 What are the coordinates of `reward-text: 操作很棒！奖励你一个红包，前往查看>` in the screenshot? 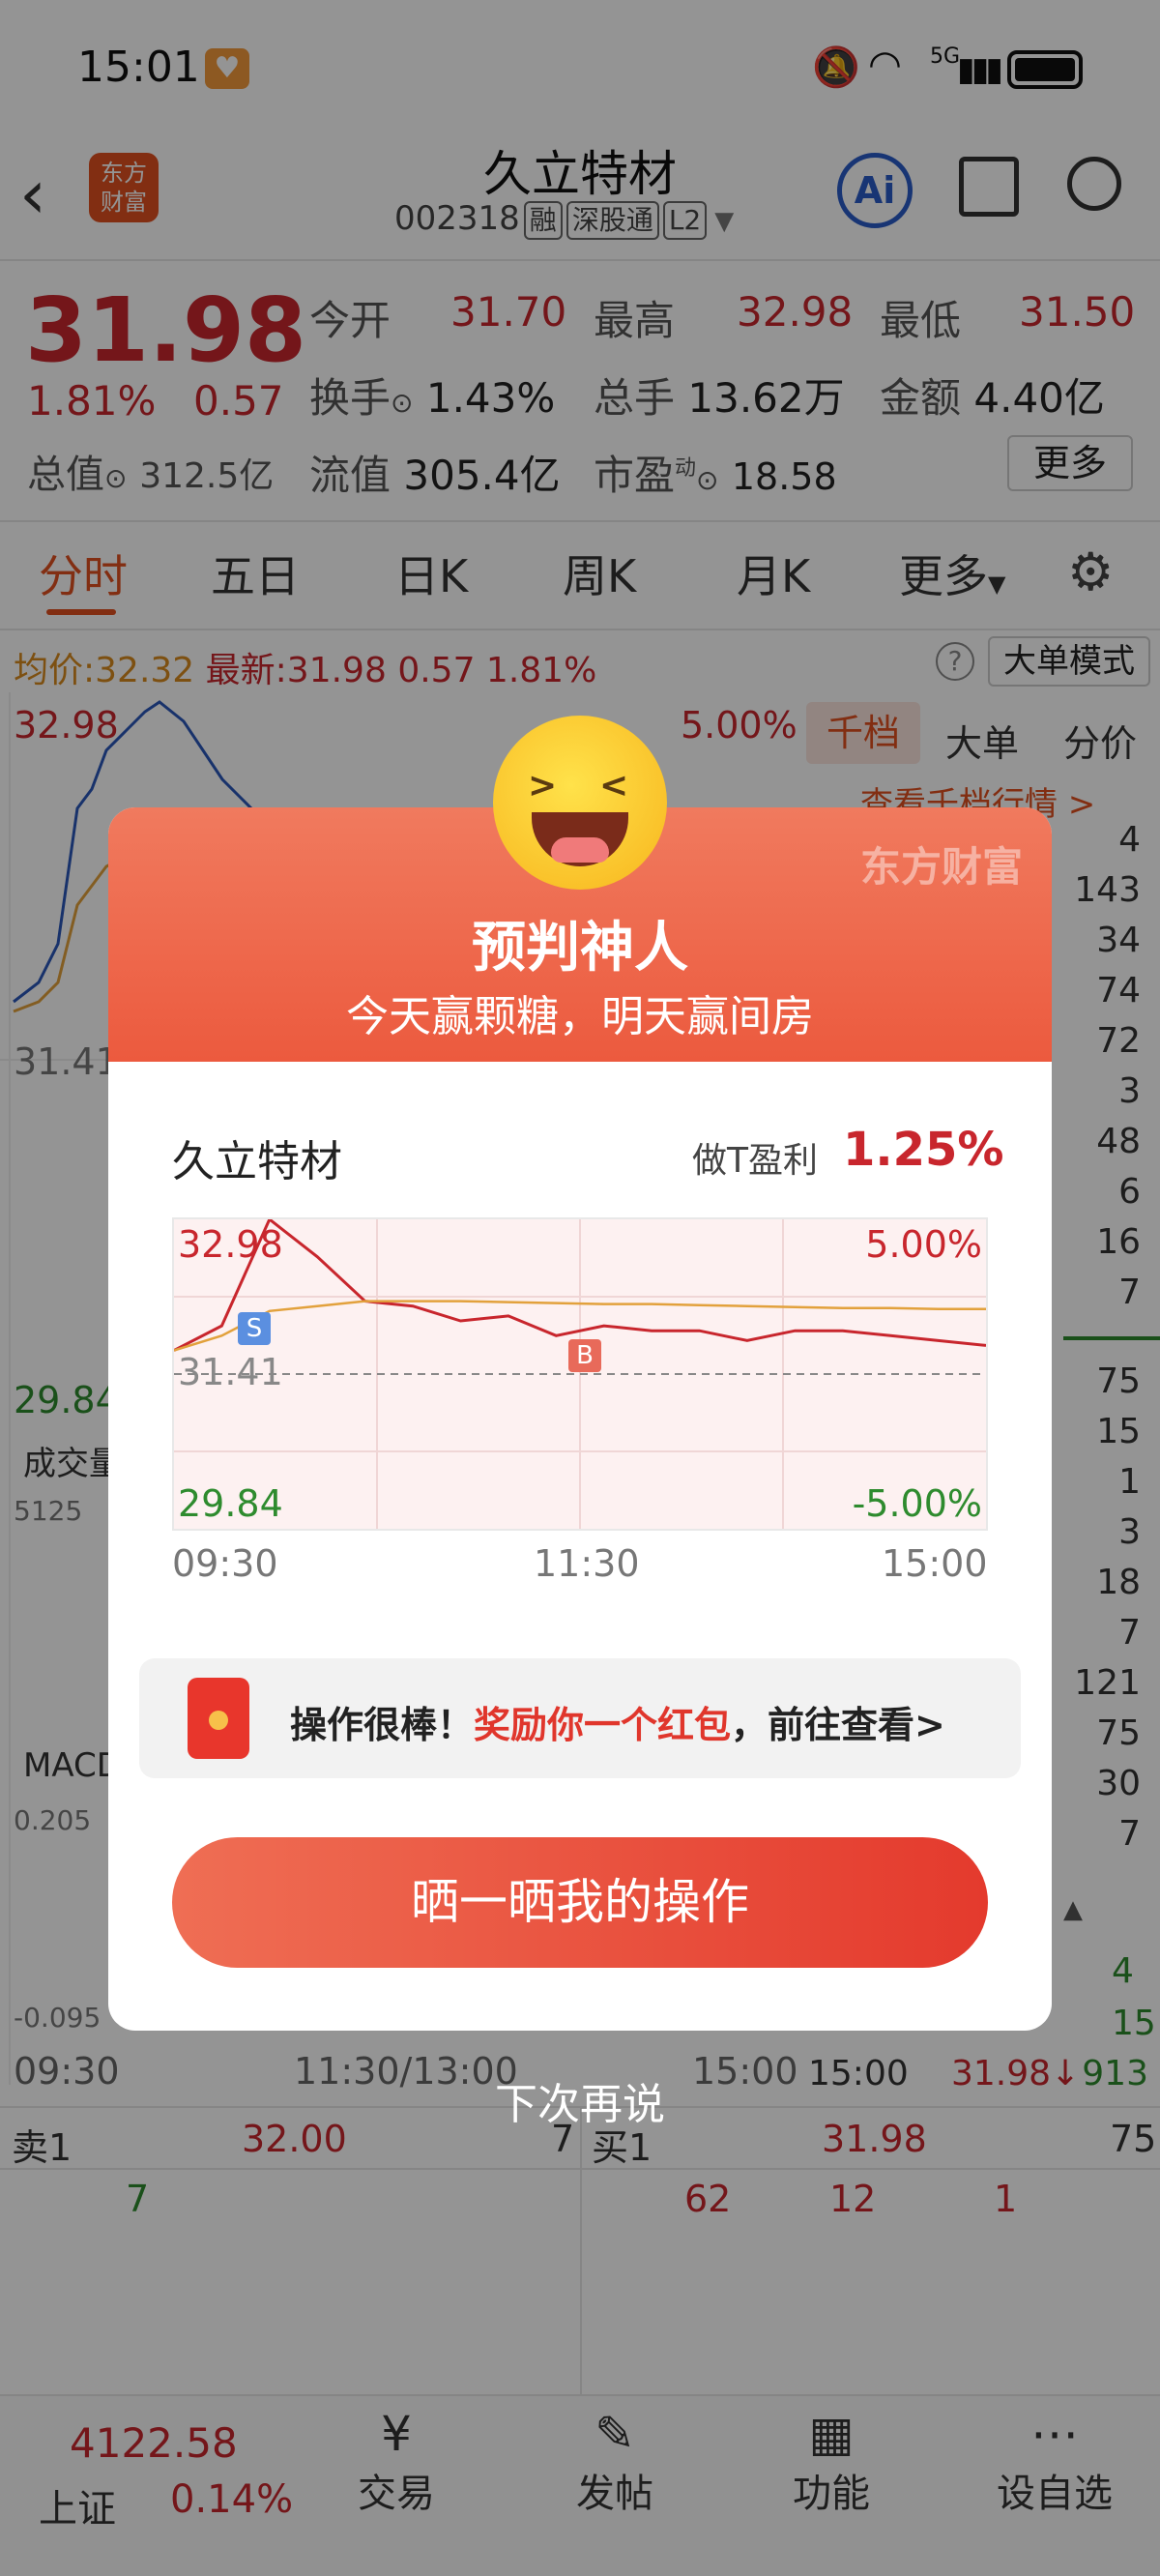 It's located at (618, 1721).